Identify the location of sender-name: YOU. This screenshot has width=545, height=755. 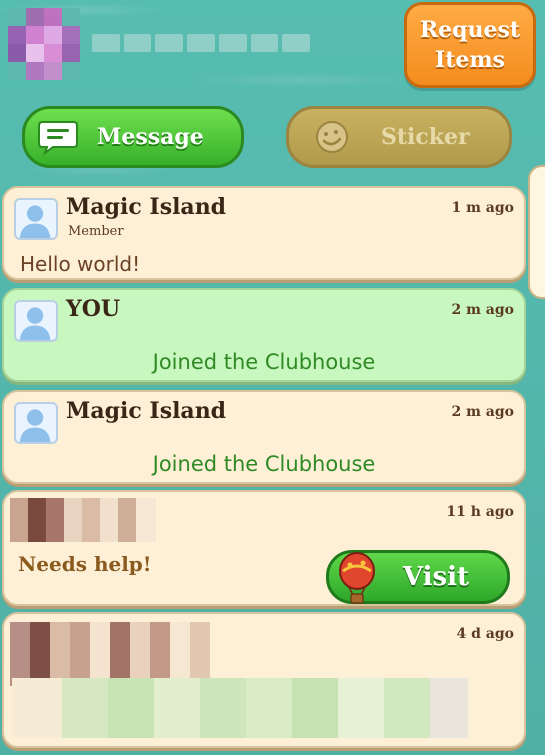
(93, 309).